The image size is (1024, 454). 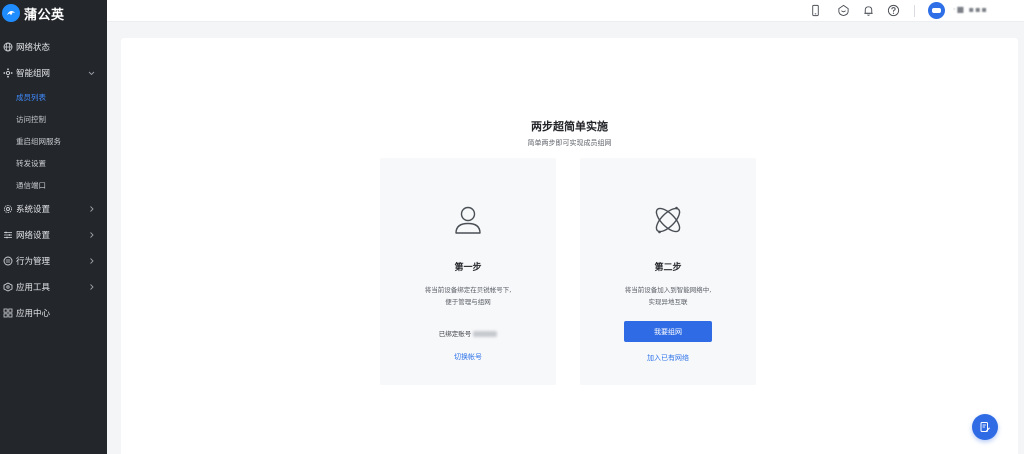 I want to click on step-one-title: 第一步, so click(x=468, y=268).